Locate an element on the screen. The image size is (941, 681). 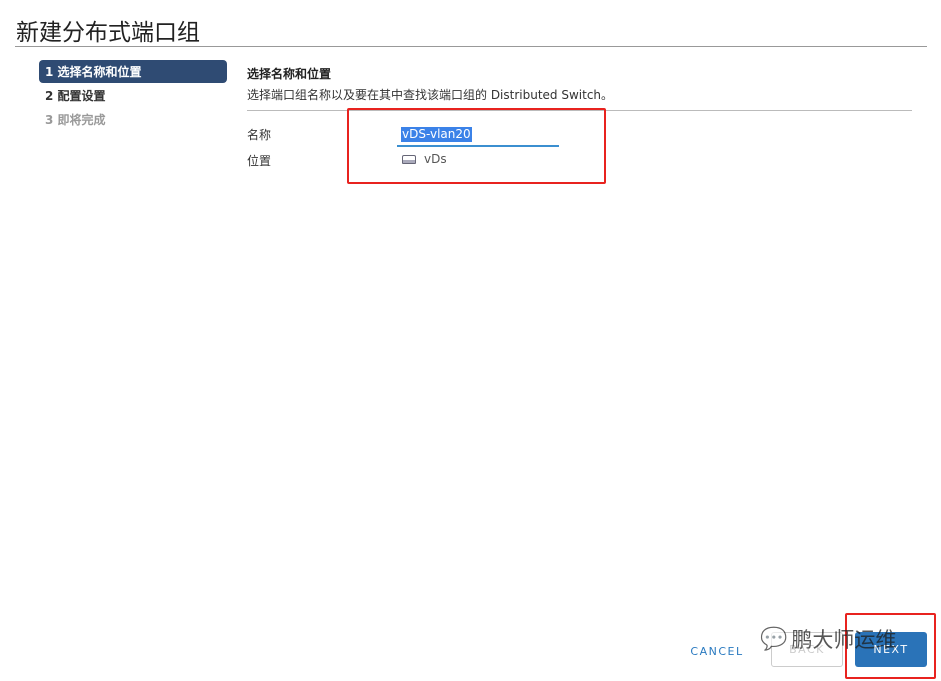
cancel-button: CANCEL is located at coordinates (717, 651).